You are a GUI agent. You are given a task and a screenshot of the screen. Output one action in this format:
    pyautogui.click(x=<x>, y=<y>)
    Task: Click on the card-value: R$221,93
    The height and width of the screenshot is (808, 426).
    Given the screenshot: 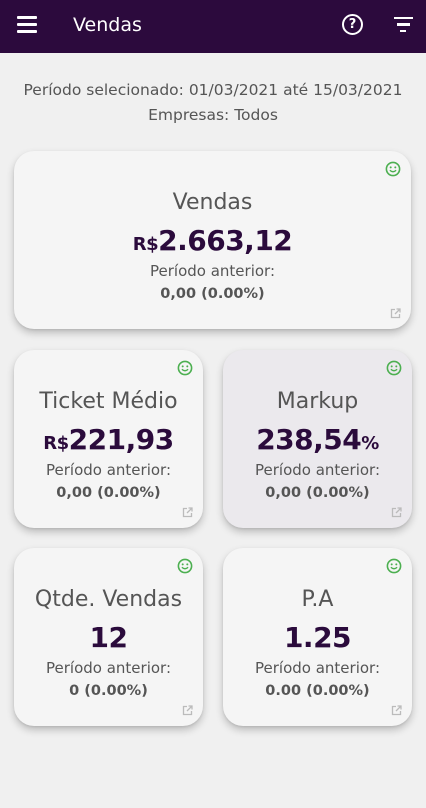 What is the action you would take?
    pyautogui.click(x=108, y=439)
    